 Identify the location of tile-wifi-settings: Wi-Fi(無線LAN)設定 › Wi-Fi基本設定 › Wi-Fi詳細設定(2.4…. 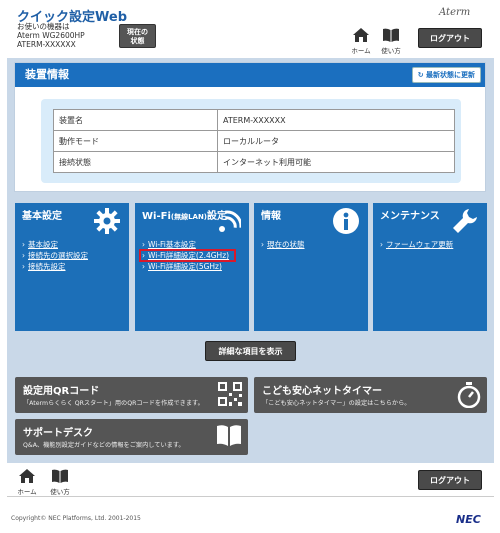
(192, 267).